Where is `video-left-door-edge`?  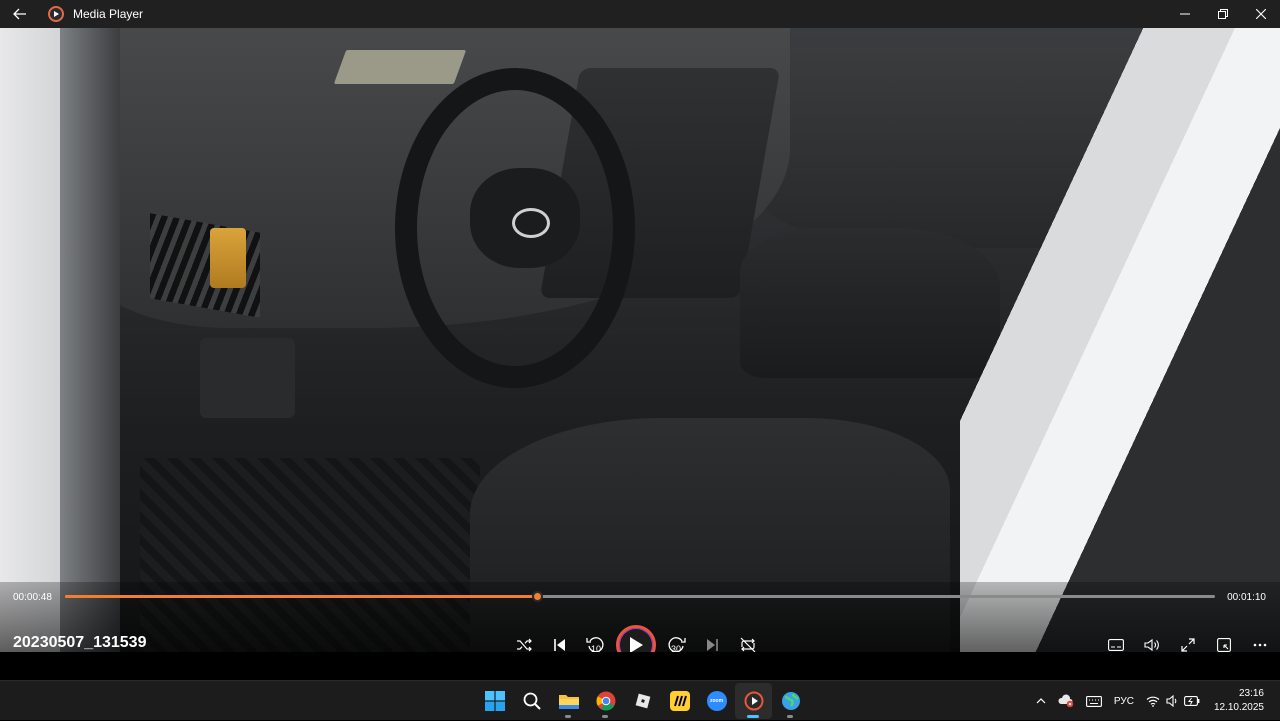
video-left-door-edge is located at coordinates (90, 340).